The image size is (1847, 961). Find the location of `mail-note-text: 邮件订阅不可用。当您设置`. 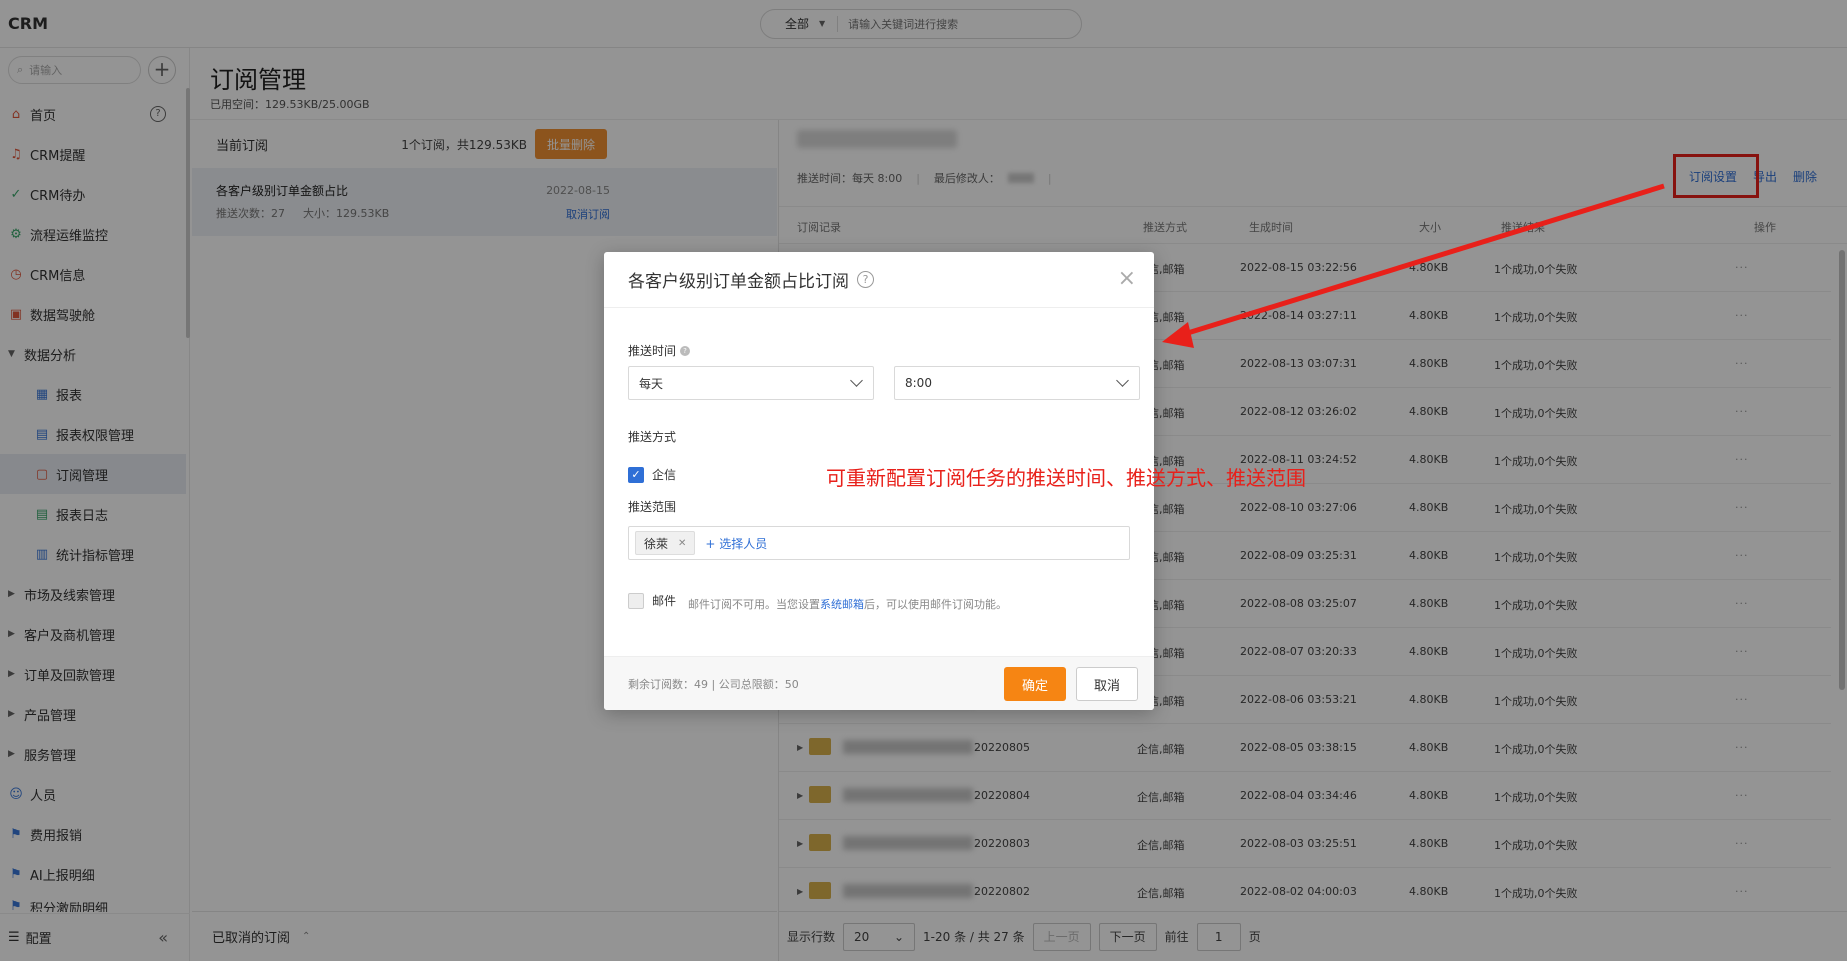

mail-note-text: 邮件订阅不可用。当您设置 is located at coordinates (754, 604).